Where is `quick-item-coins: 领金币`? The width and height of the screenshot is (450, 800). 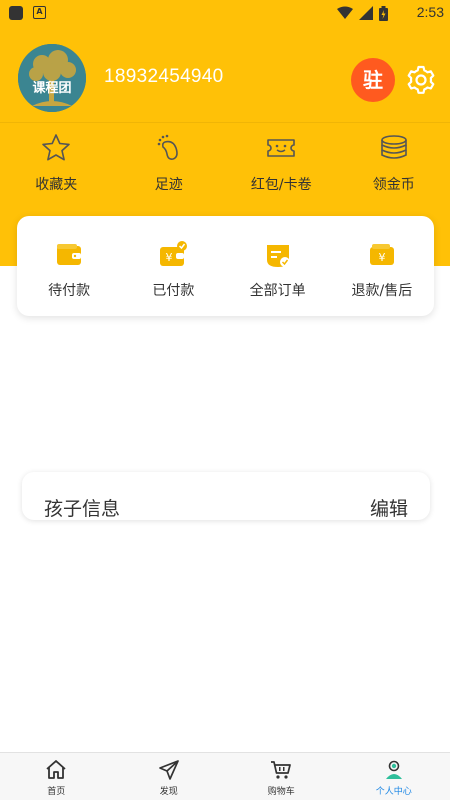 quick-item-coins: 领金币 is located at coordinates (394, 167).